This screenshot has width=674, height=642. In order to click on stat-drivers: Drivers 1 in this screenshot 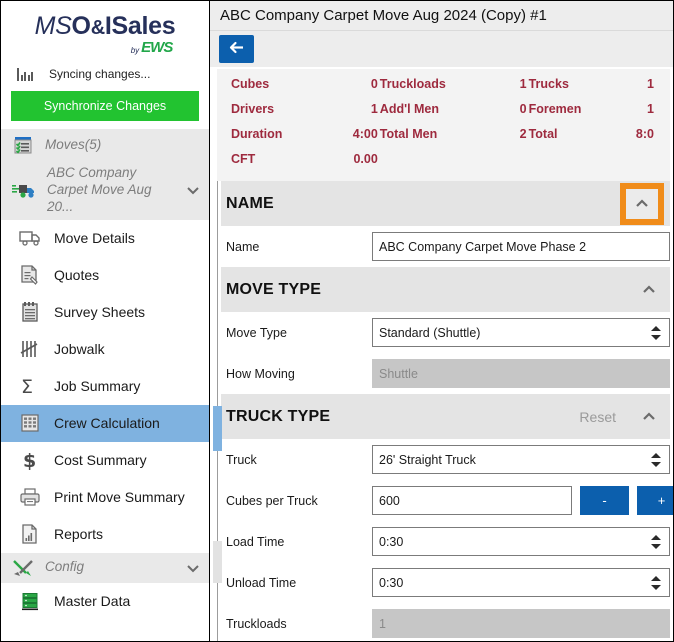, I will do `click(305, 114)`.